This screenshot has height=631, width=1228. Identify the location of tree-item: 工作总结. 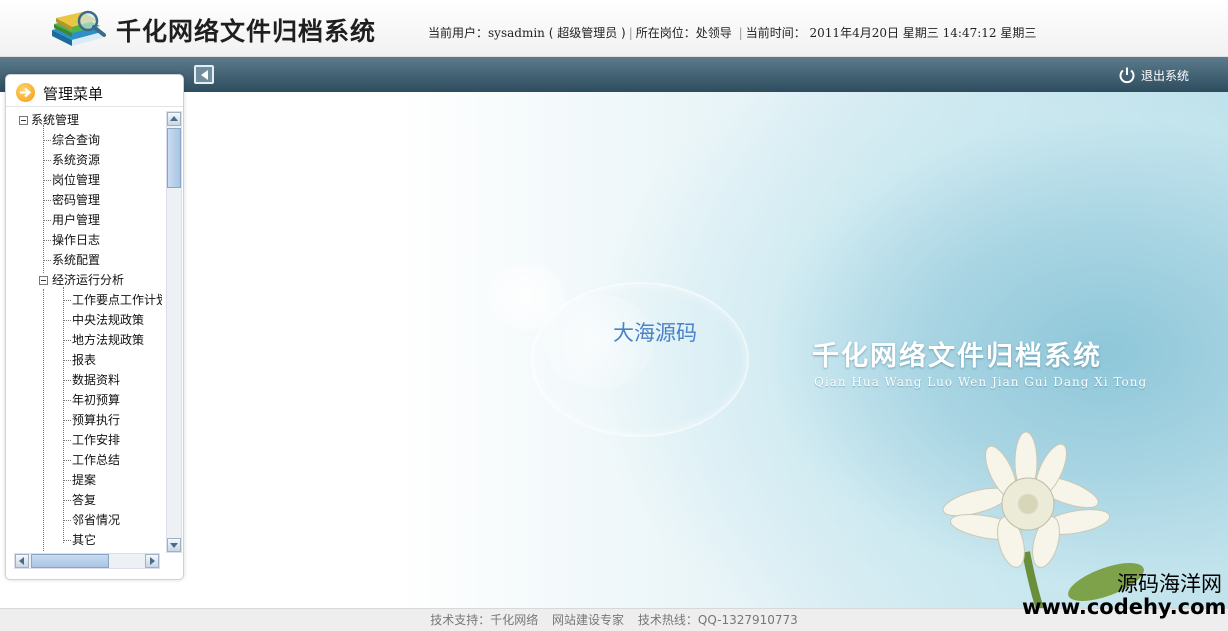
(96, 460).